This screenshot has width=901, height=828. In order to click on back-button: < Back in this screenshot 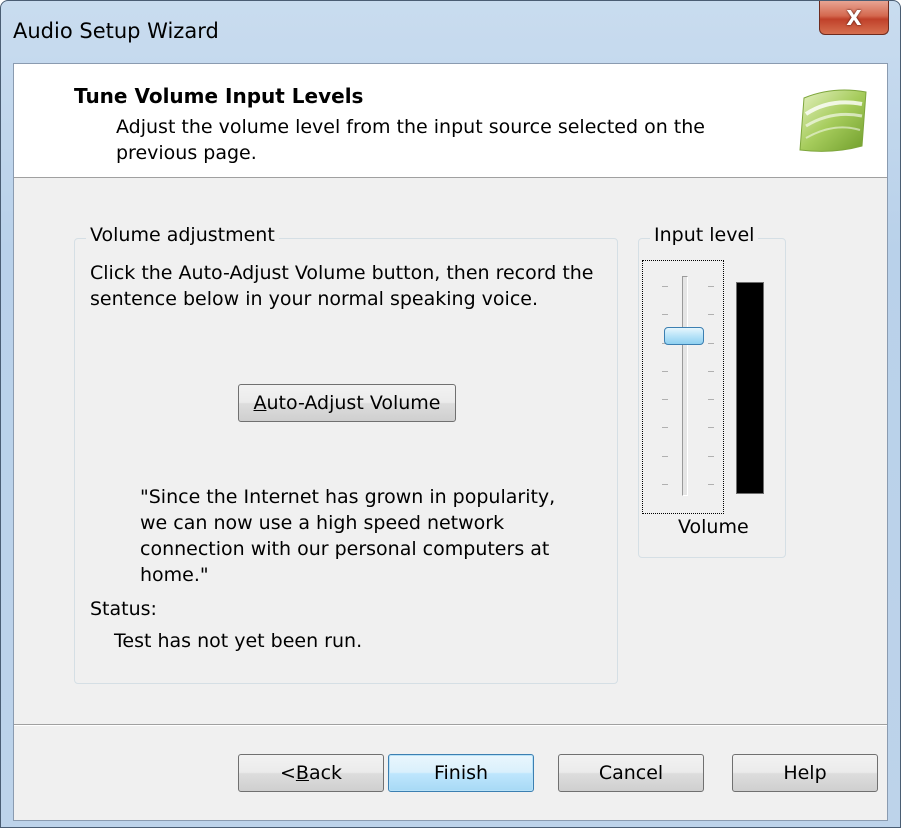, I will do `click(311, 773)`.